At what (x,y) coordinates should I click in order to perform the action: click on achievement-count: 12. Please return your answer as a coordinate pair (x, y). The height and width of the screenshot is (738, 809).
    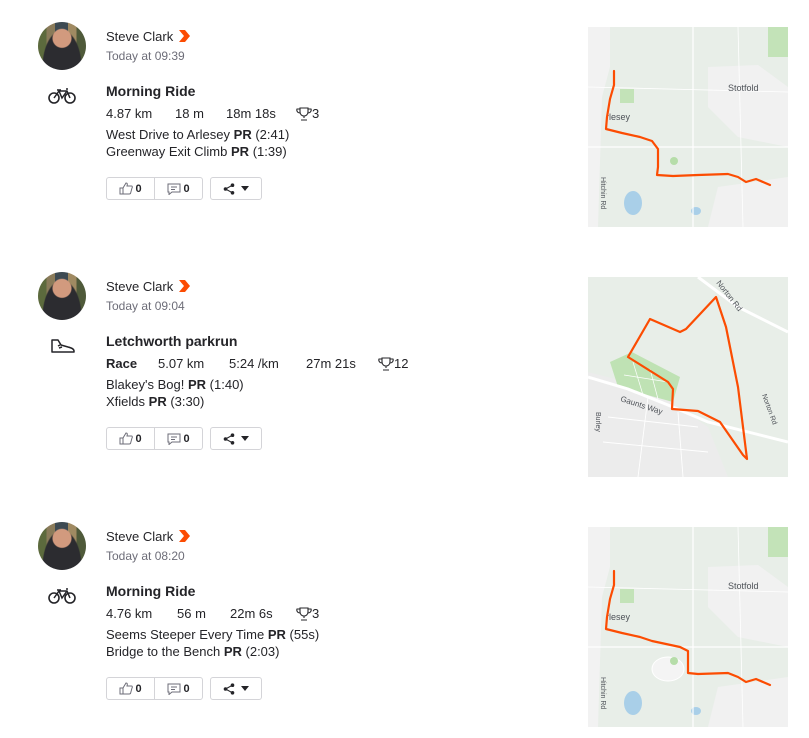
    Looking at the image, I should click on (401, 363).